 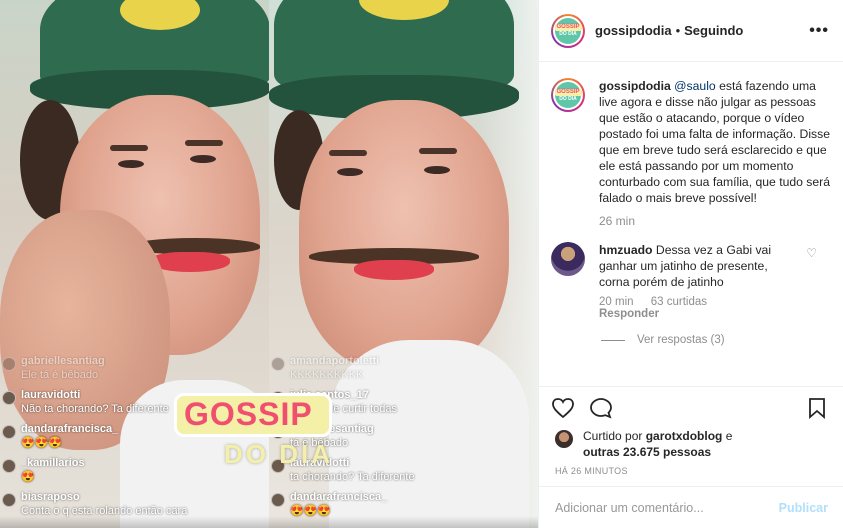 I want to click on liker-avatar, so click(x=564, y=439).